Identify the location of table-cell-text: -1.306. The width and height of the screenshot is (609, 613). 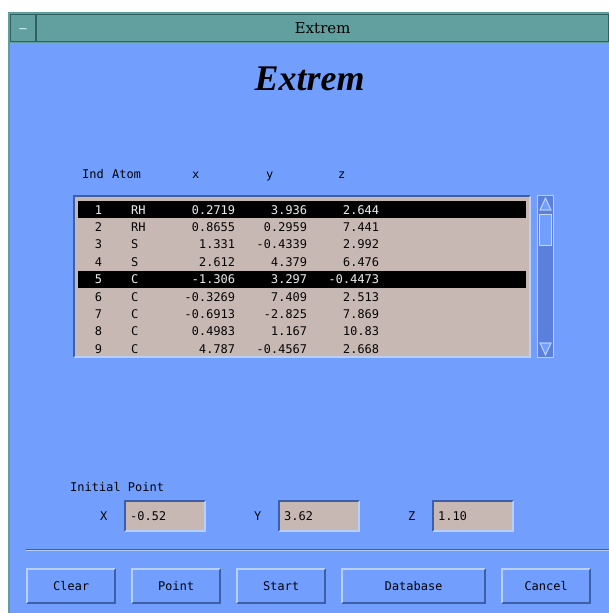
(212, 279).